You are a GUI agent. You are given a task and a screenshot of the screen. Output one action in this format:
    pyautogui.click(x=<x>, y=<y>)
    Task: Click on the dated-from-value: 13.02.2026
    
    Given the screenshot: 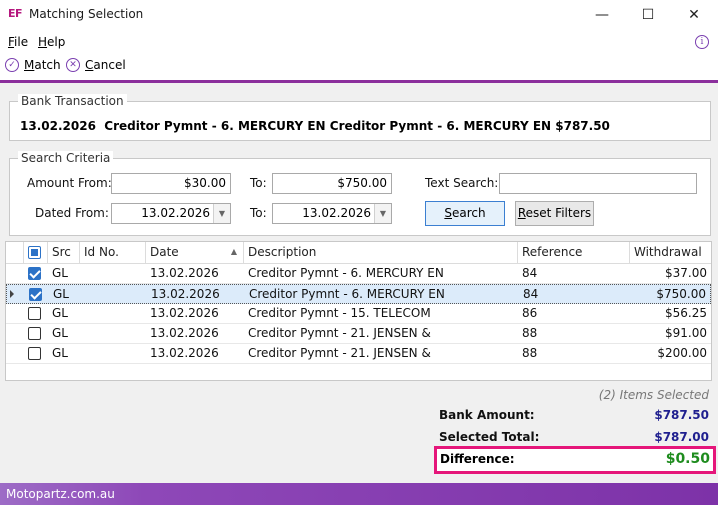 What is the action you would take?
    pyautogui.click(x=175, y=213)
    